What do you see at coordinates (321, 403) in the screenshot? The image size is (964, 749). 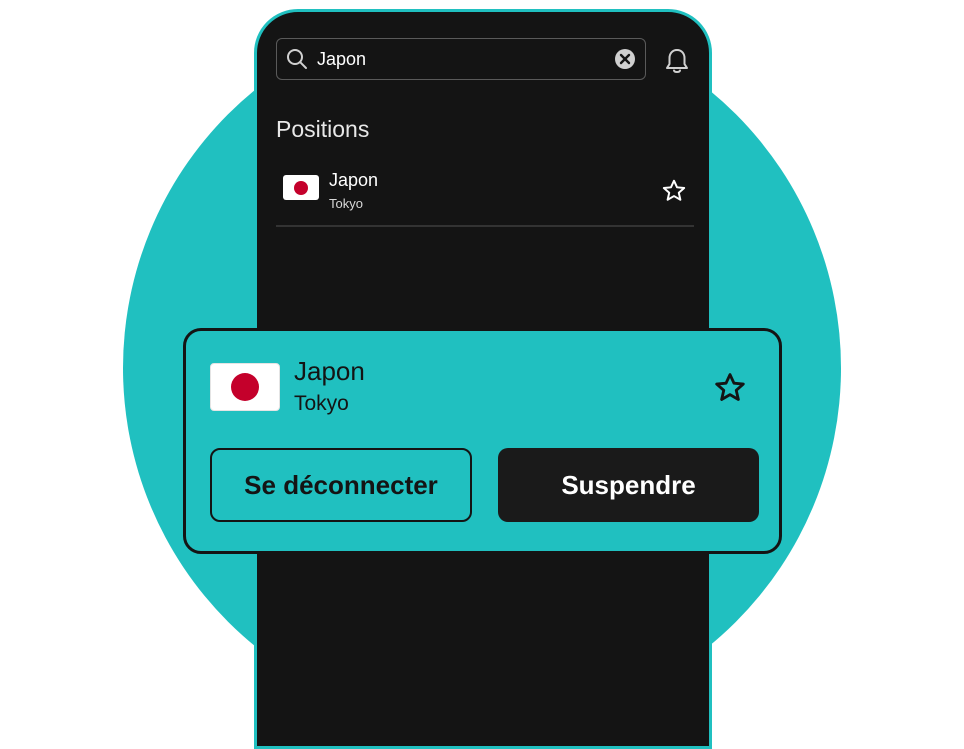 I see `card-city: Tokyo` at bounding box center [321, 403].